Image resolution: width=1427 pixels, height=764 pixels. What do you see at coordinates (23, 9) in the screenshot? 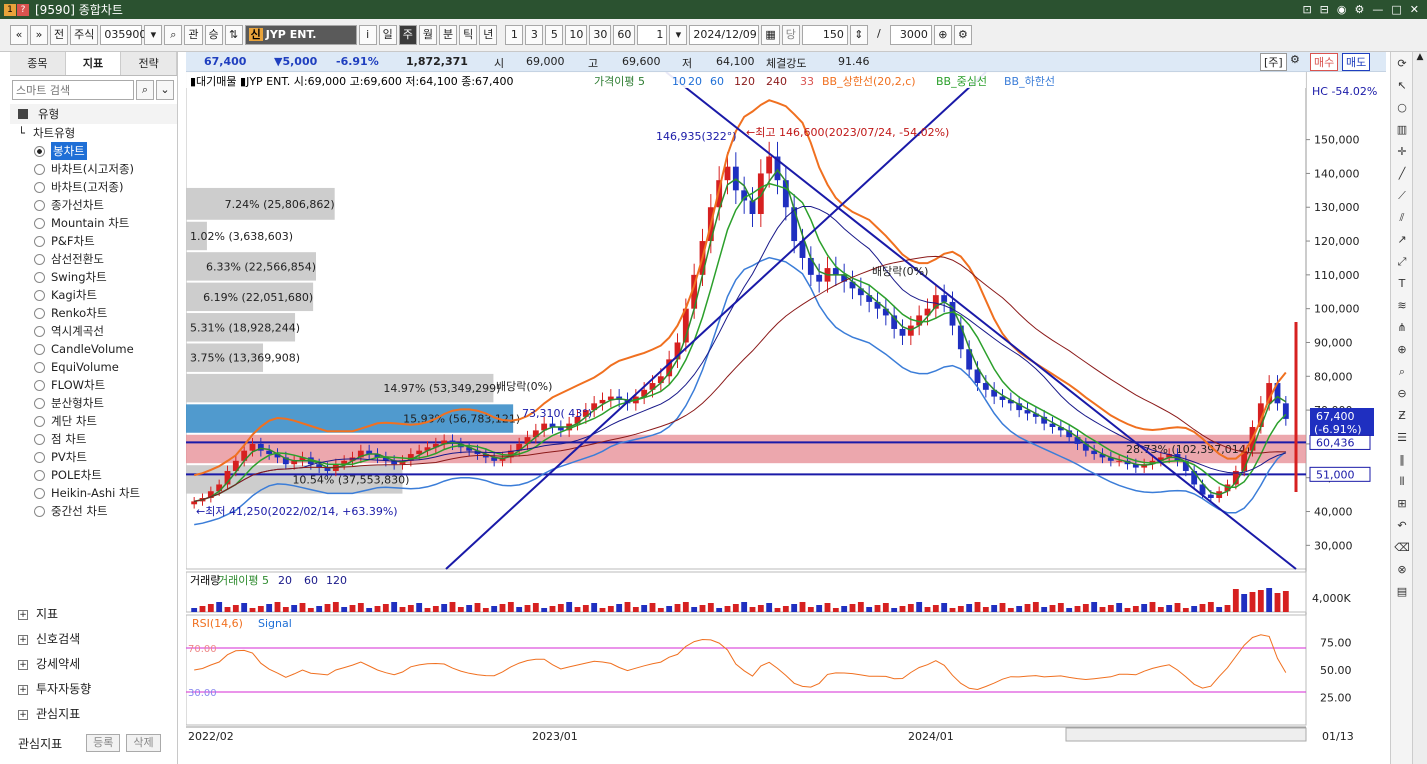
I see `help-badge: ?` at bounding box center [23, 9].